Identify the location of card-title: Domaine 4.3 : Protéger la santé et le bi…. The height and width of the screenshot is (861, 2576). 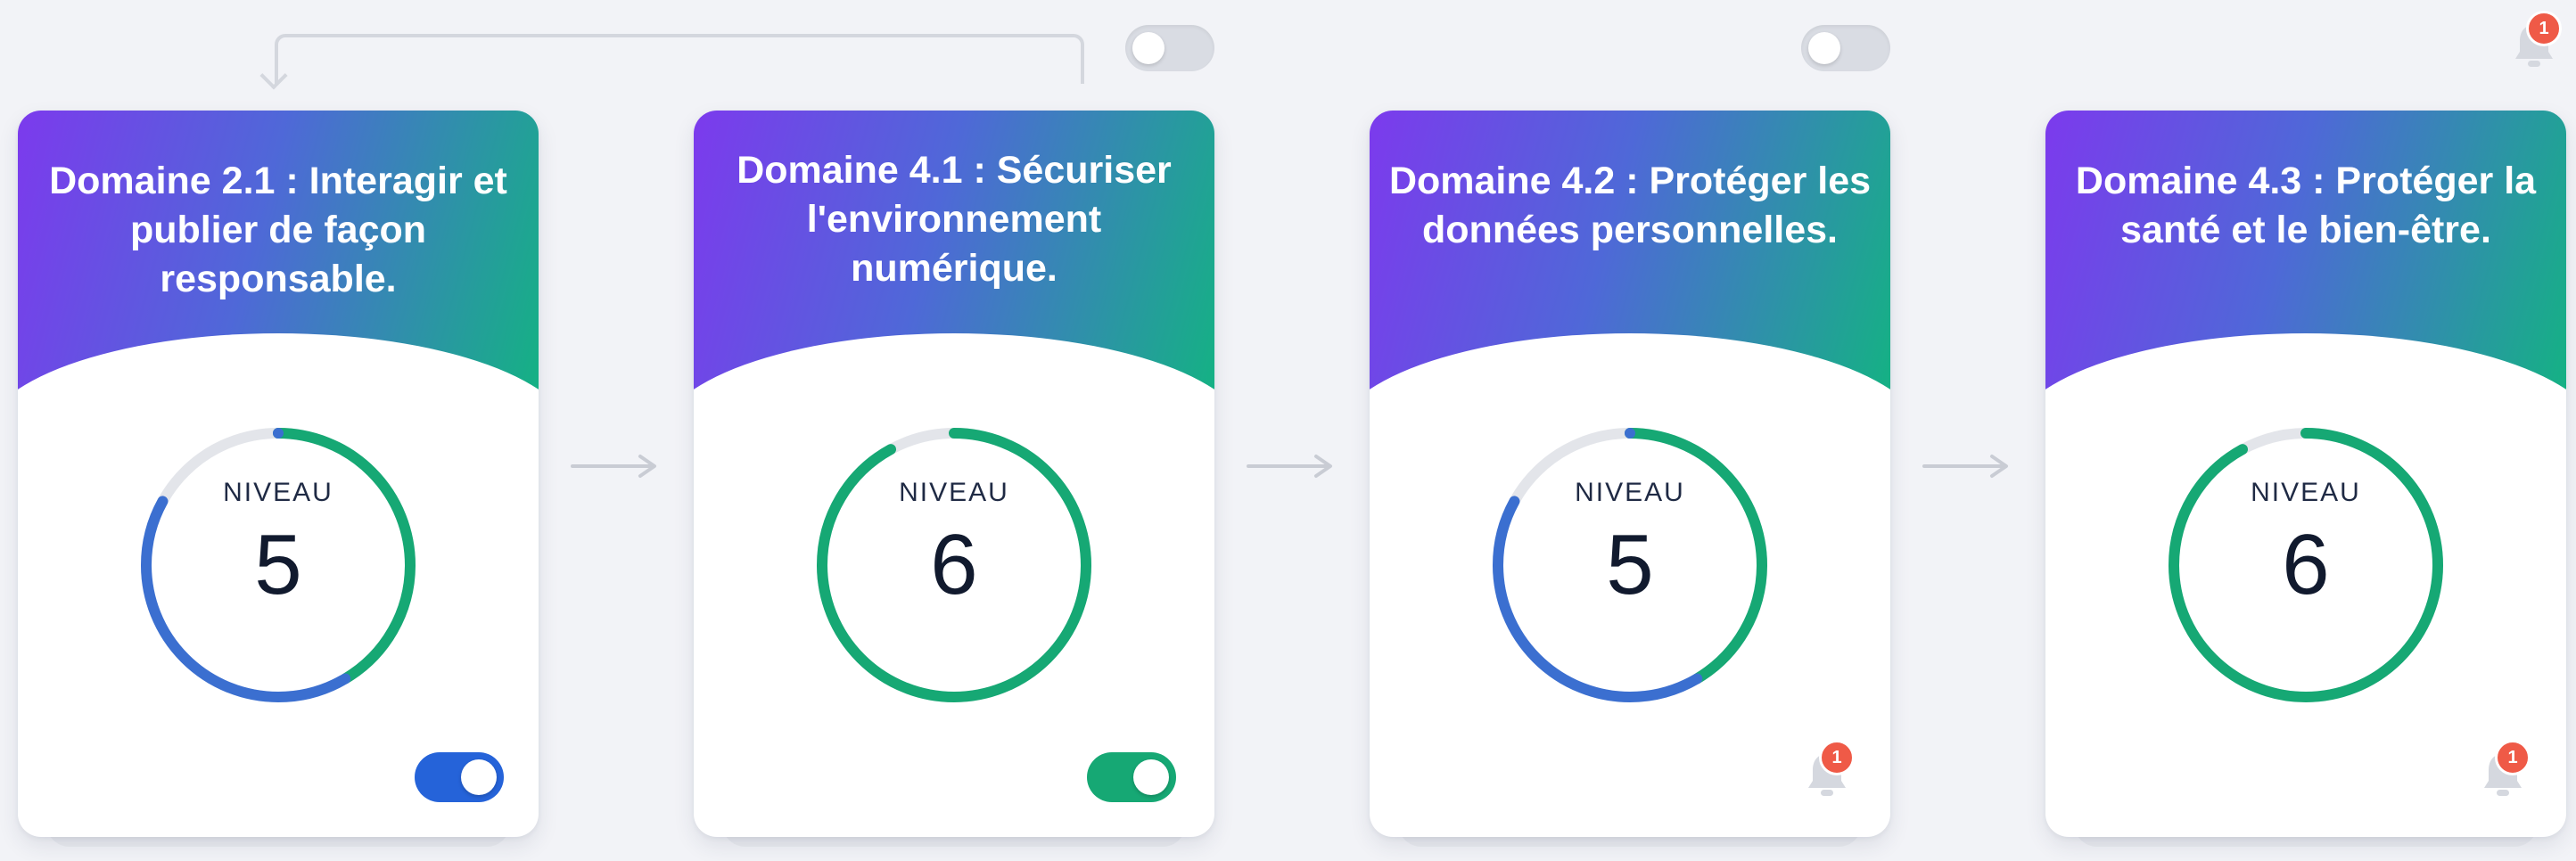
(2306, 206).